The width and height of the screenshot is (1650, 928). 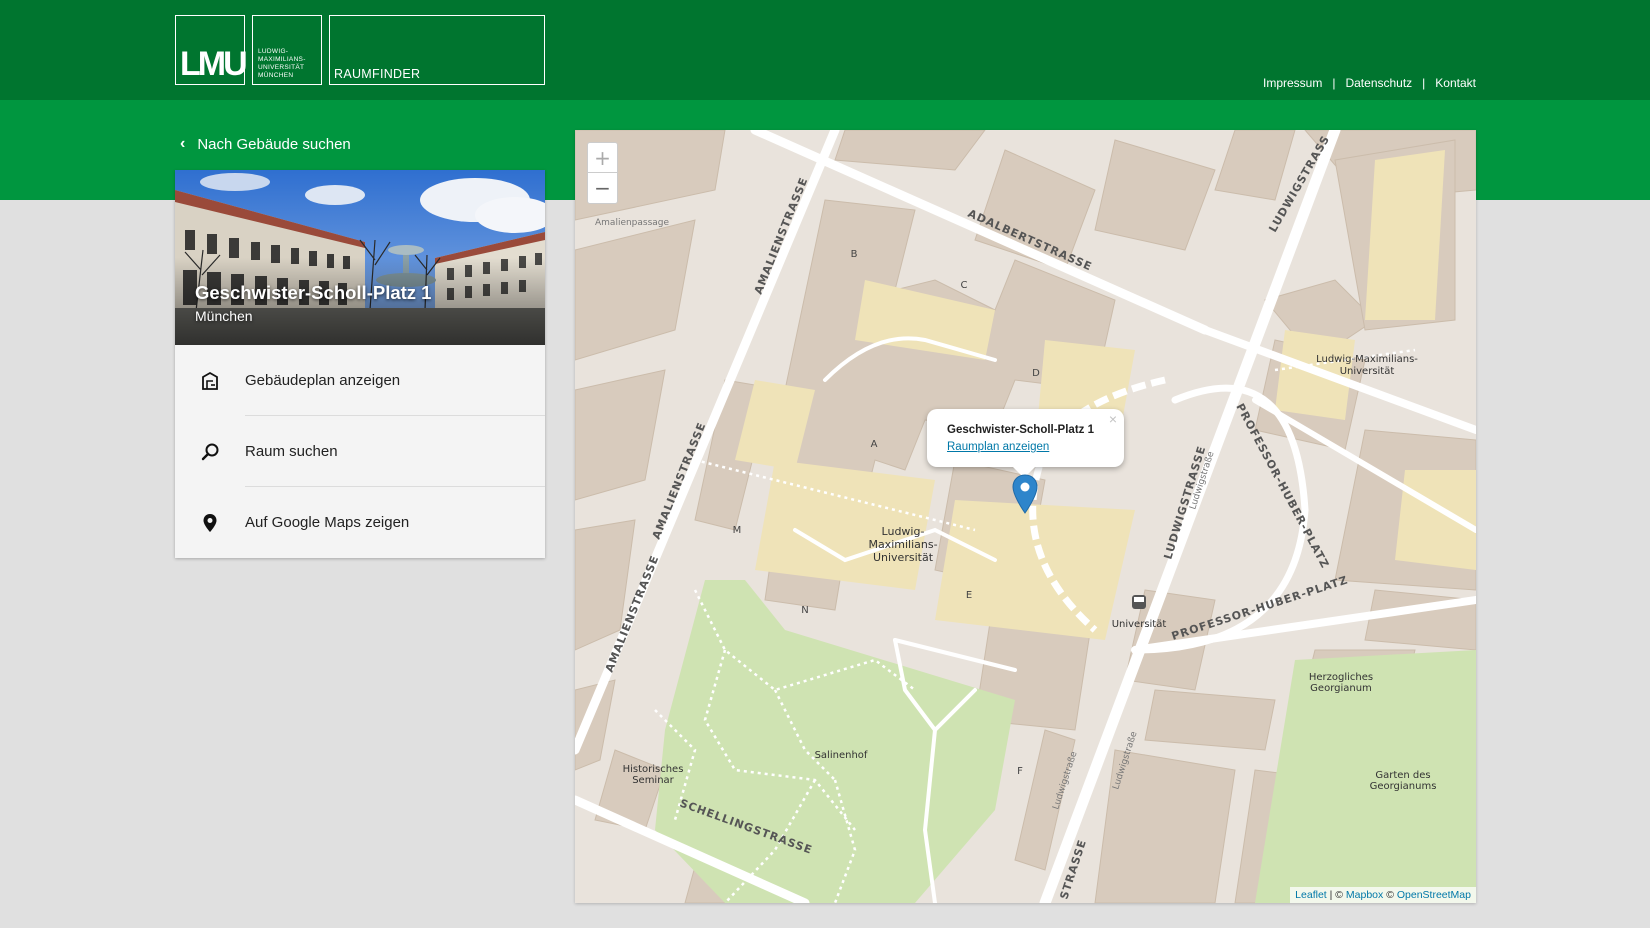 What do you see at coordinates (313, 292) in the screenshot?
I see `building-title: Geschwister-Scholl-Platz 1` at bounding box center [313, 292].